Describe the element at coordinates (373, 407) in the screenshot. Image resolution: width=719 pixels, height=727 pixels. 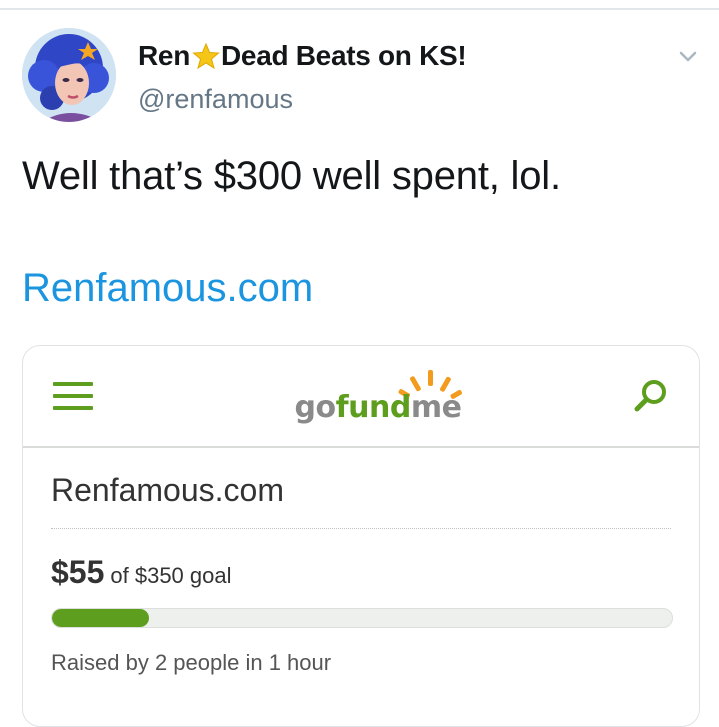
I see `logo-fund: fund` at that location.